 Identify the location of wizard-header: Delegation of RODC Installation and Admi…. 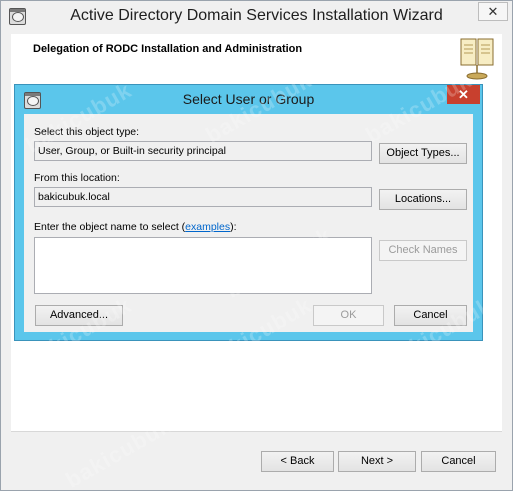
(256, 60).